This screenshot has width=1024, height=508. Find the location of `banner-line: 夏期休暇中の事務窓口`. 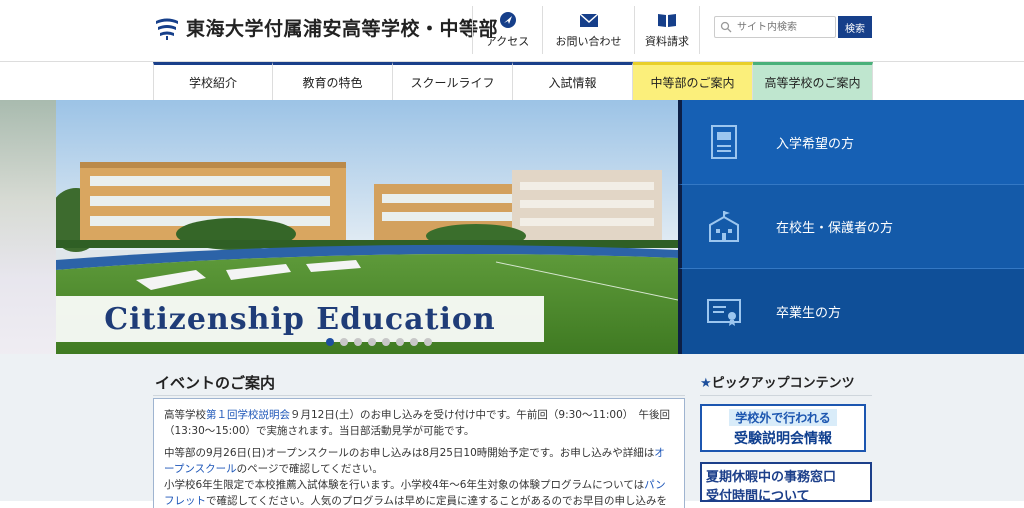

banner-line: 夏期休暇中の事務窓口 is located at coordinates (771, 477).